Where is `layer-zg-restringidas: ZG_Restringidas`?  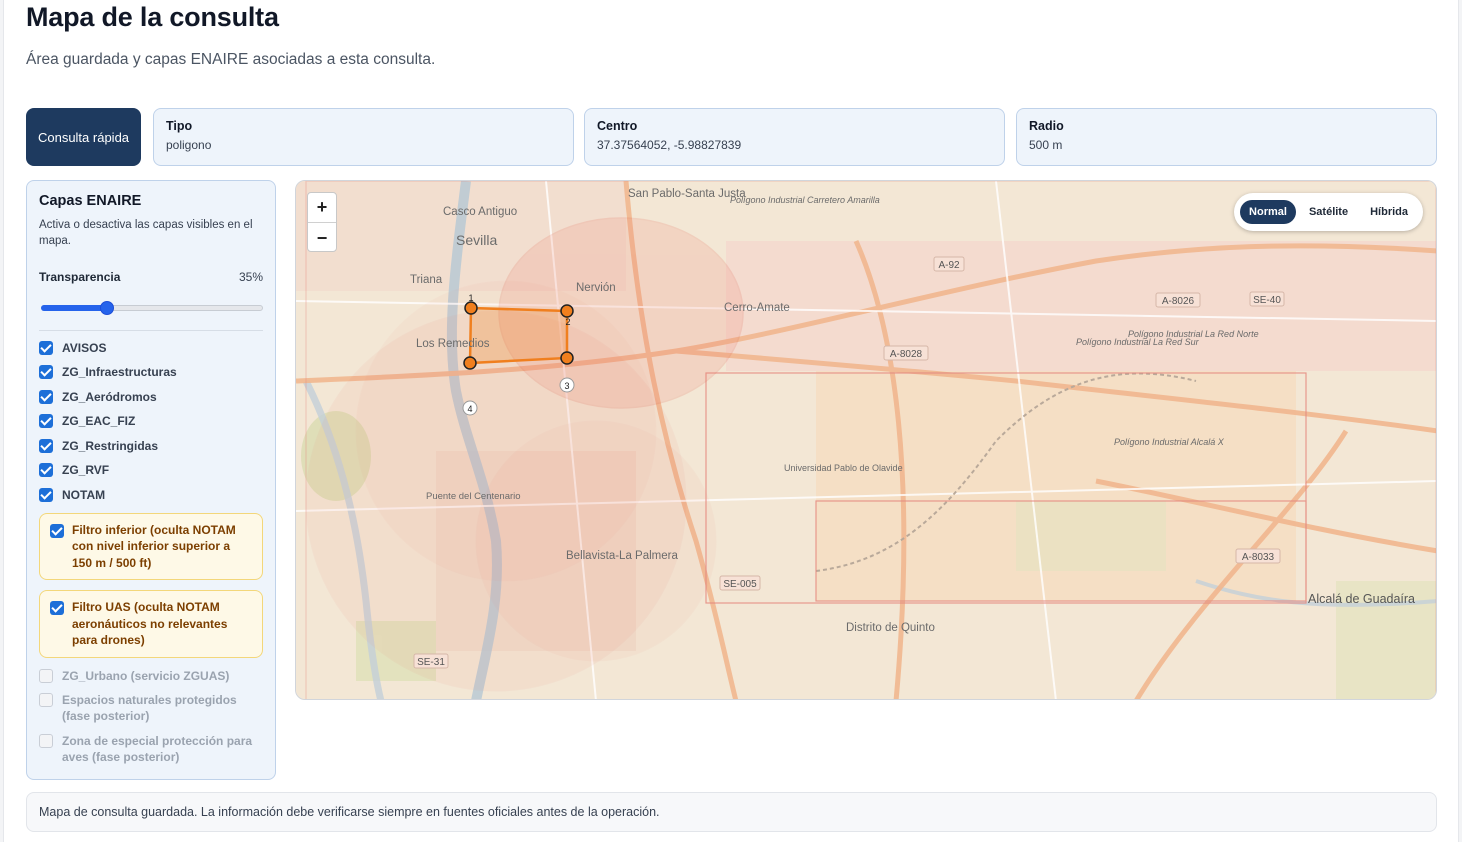
layer-zg-restringidas: ZG_Restringidas is located at coordinates (151, 446).